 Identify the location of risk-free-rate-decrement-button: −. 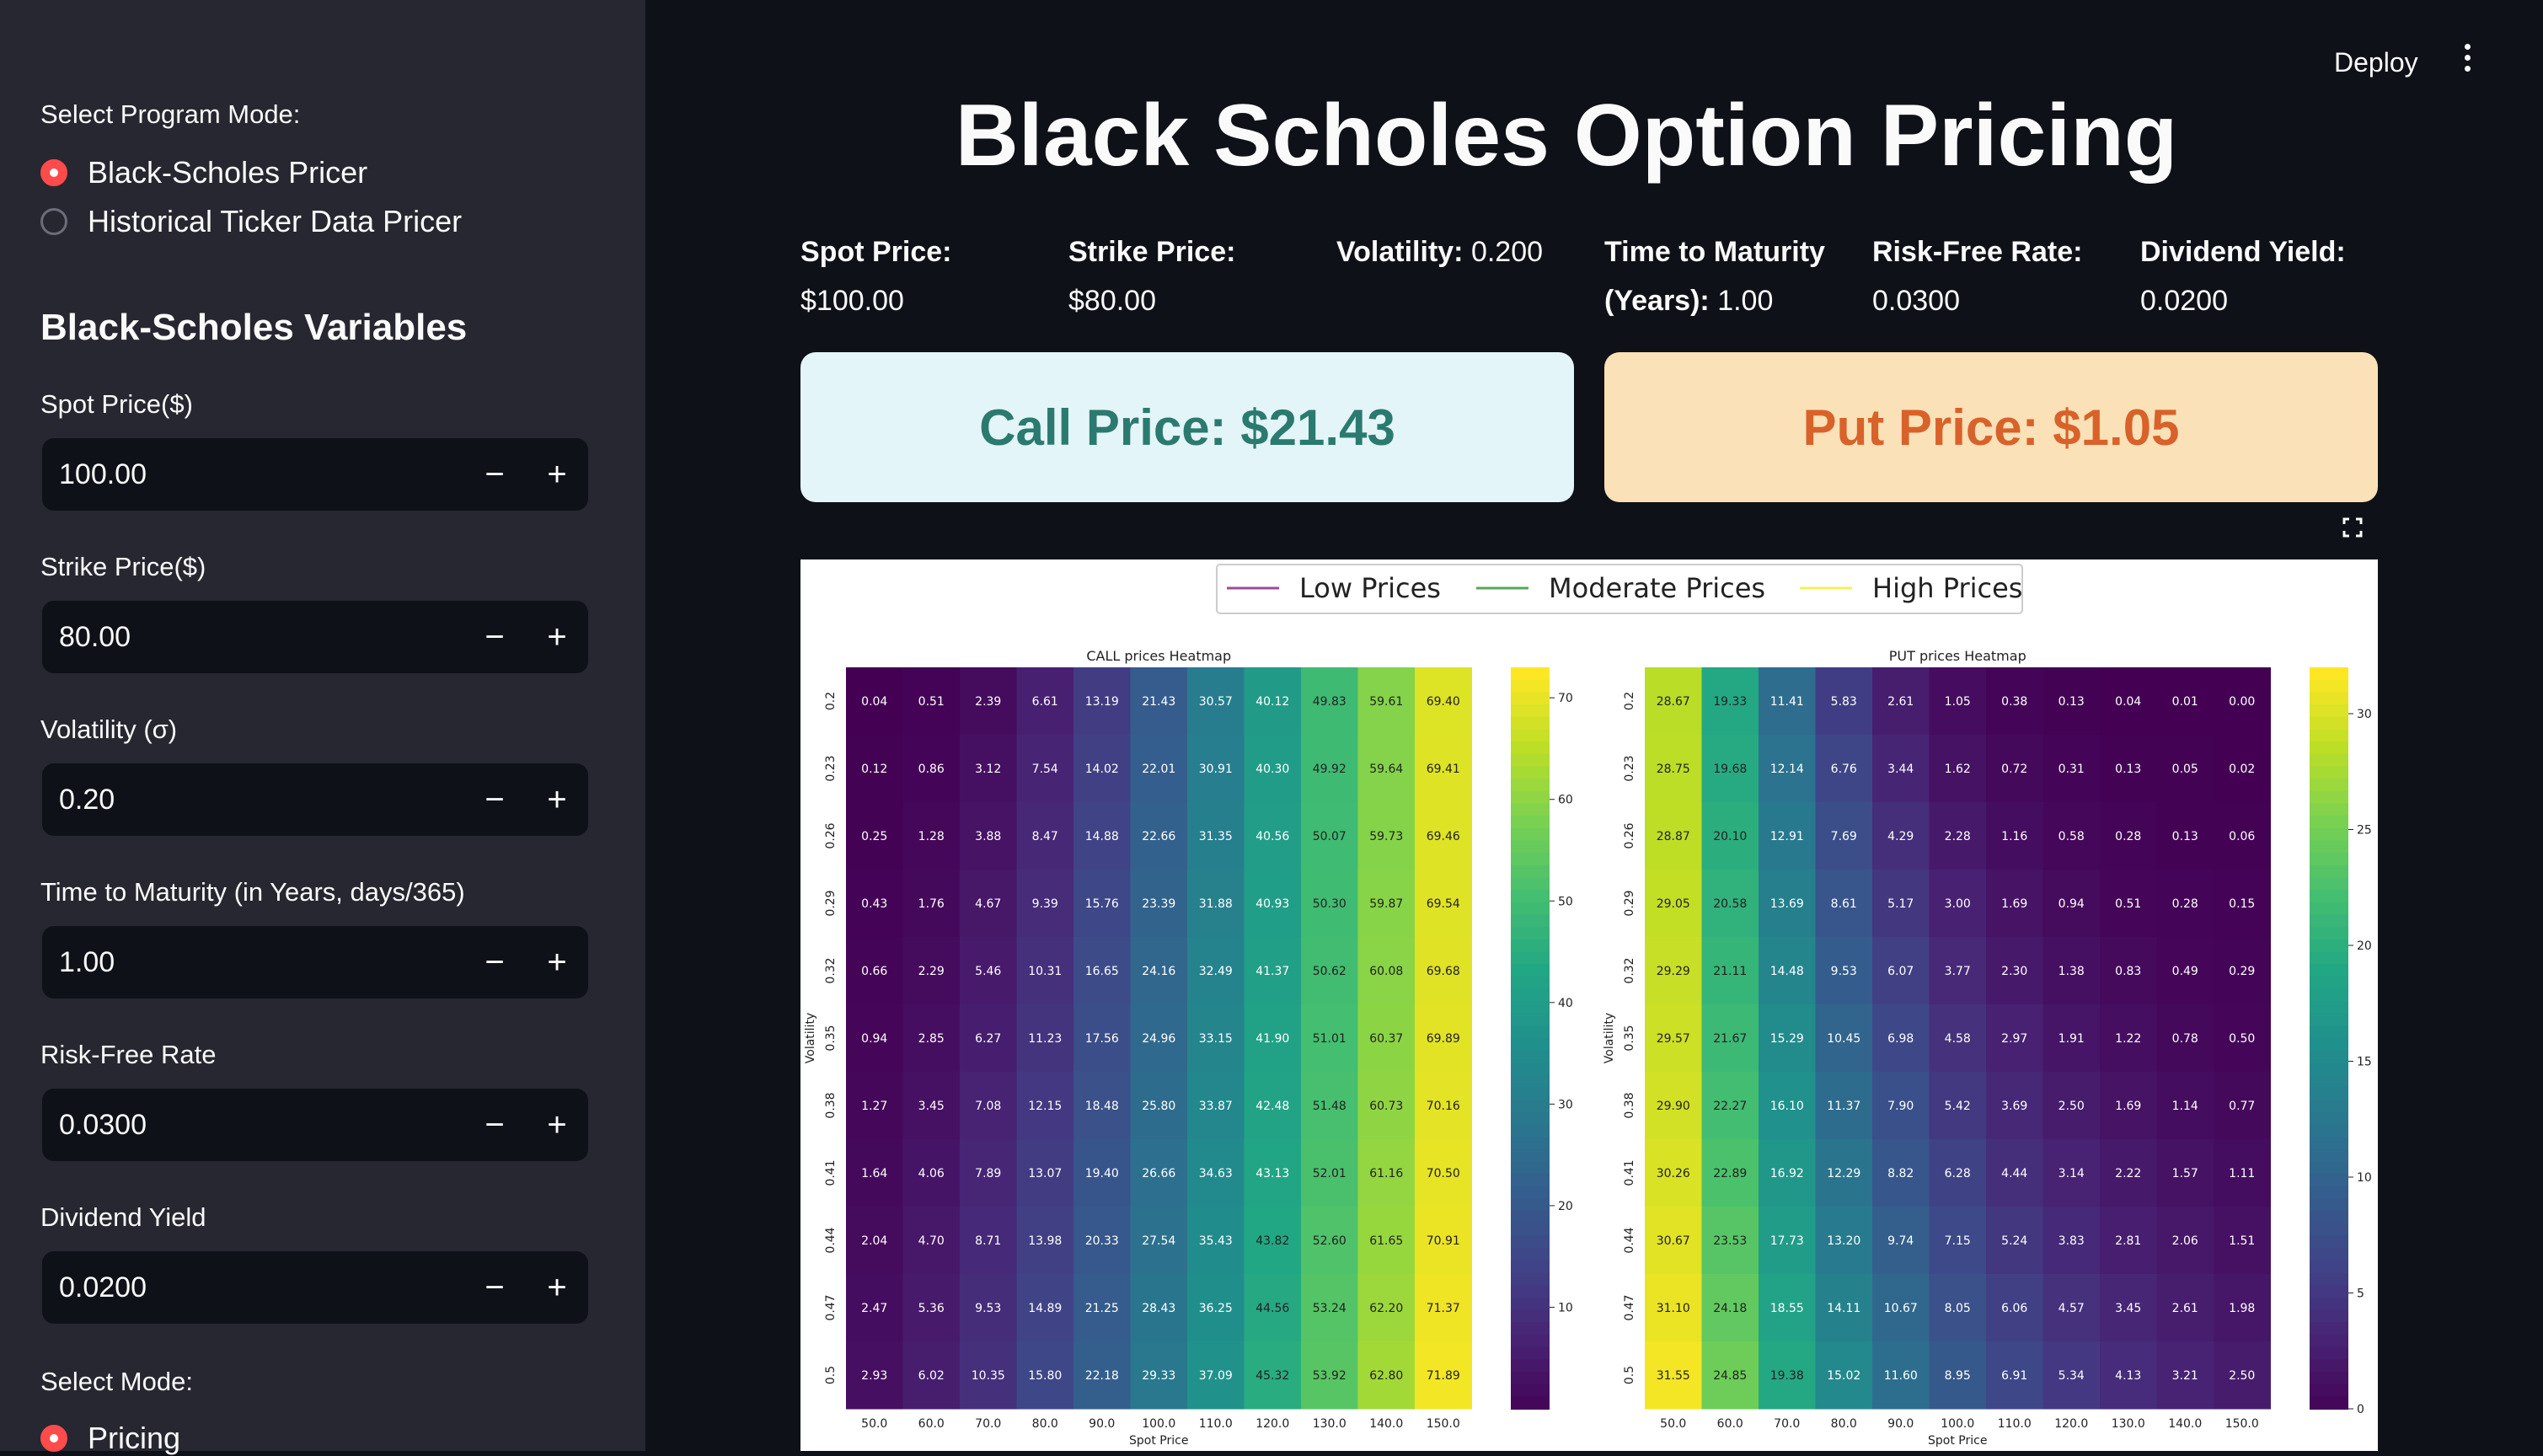
(495, 1125).